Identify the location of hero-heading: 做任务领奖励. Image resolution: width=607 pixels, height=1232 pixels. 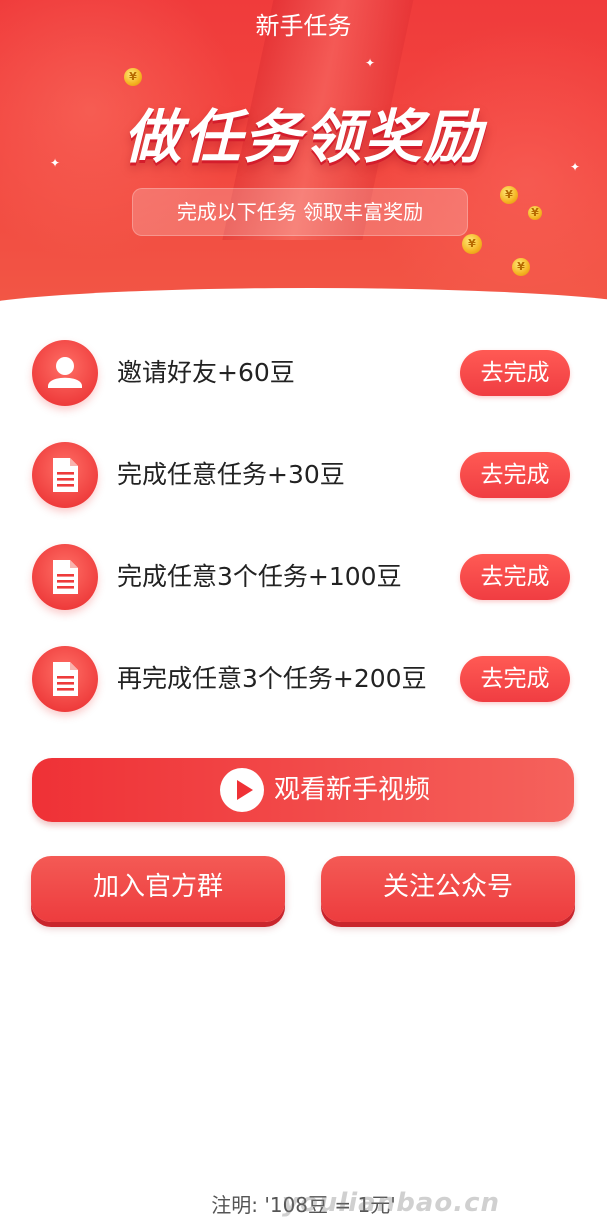
(303, 137).